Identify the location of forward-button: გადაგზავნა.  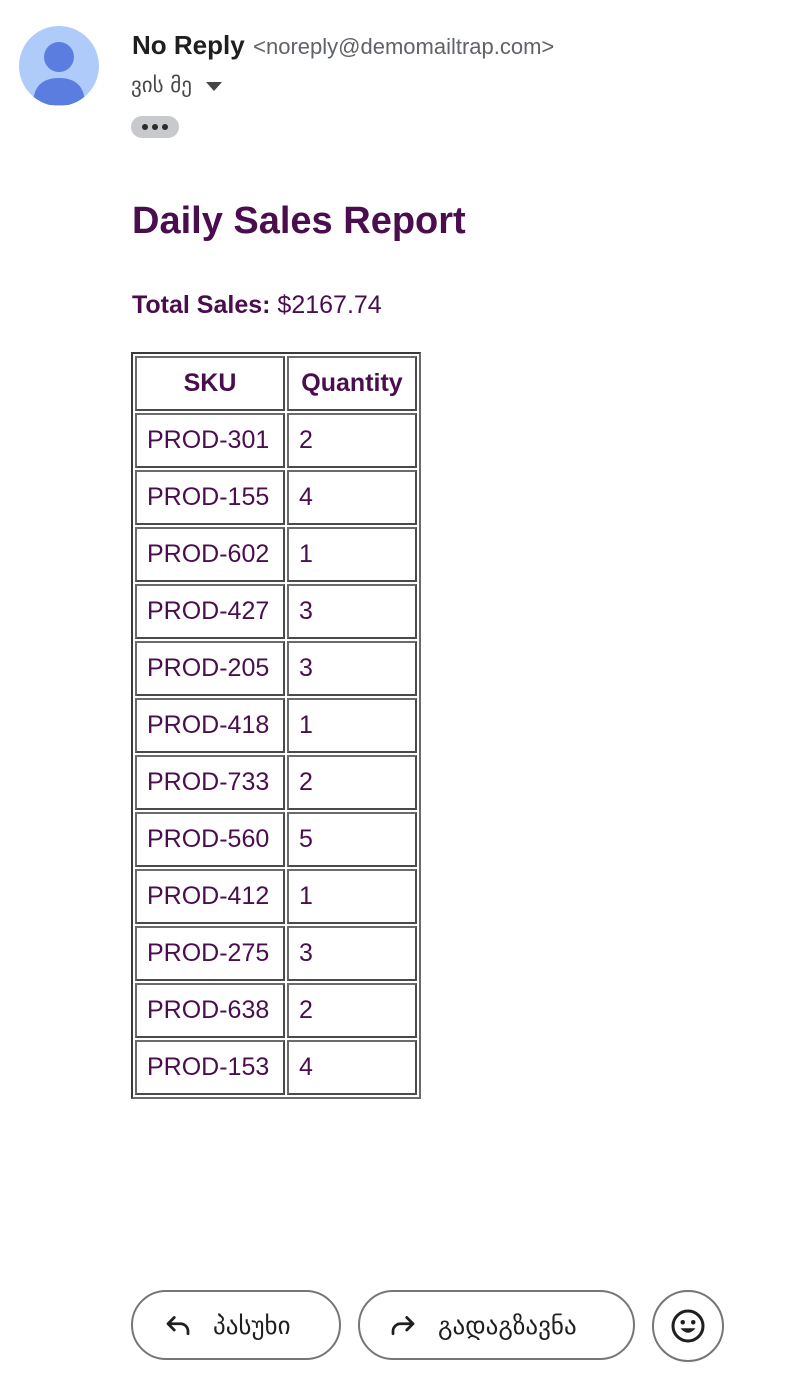
(496, 1325).